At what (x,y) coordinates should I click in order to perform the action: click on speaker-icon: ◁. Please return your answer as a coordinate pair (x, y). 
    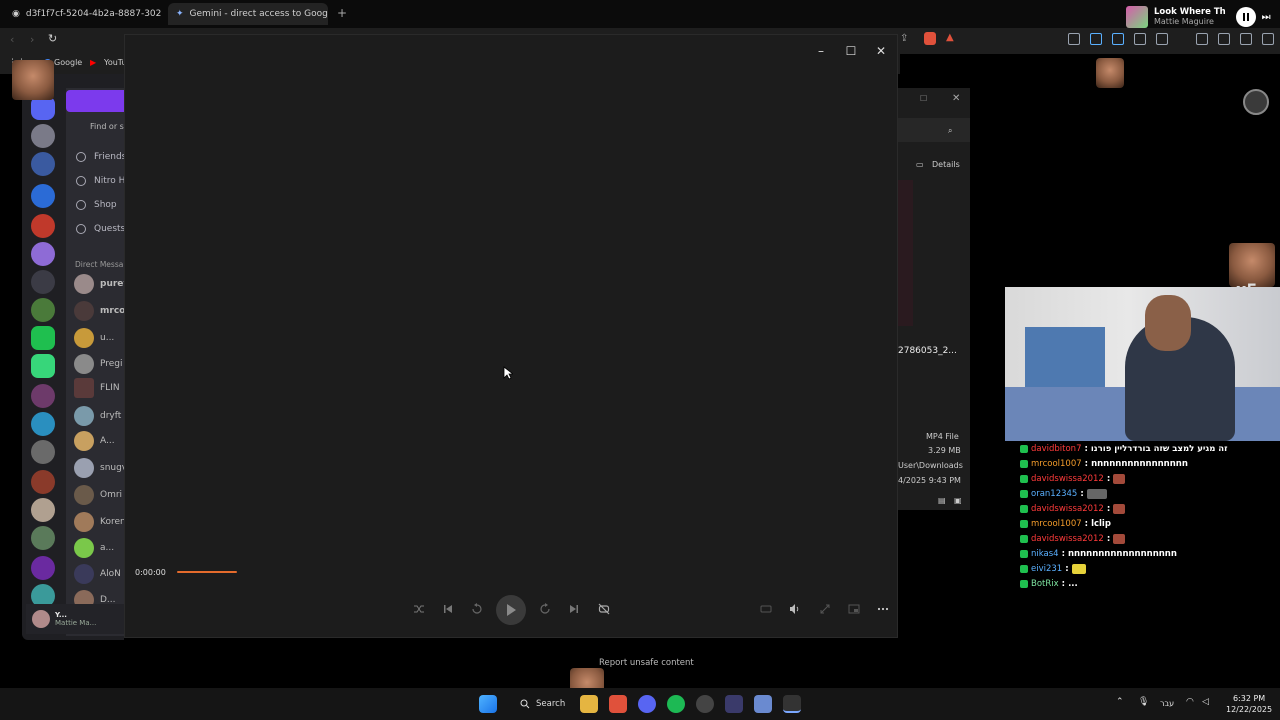
    Looking at the image, I should click on (1205, 702).